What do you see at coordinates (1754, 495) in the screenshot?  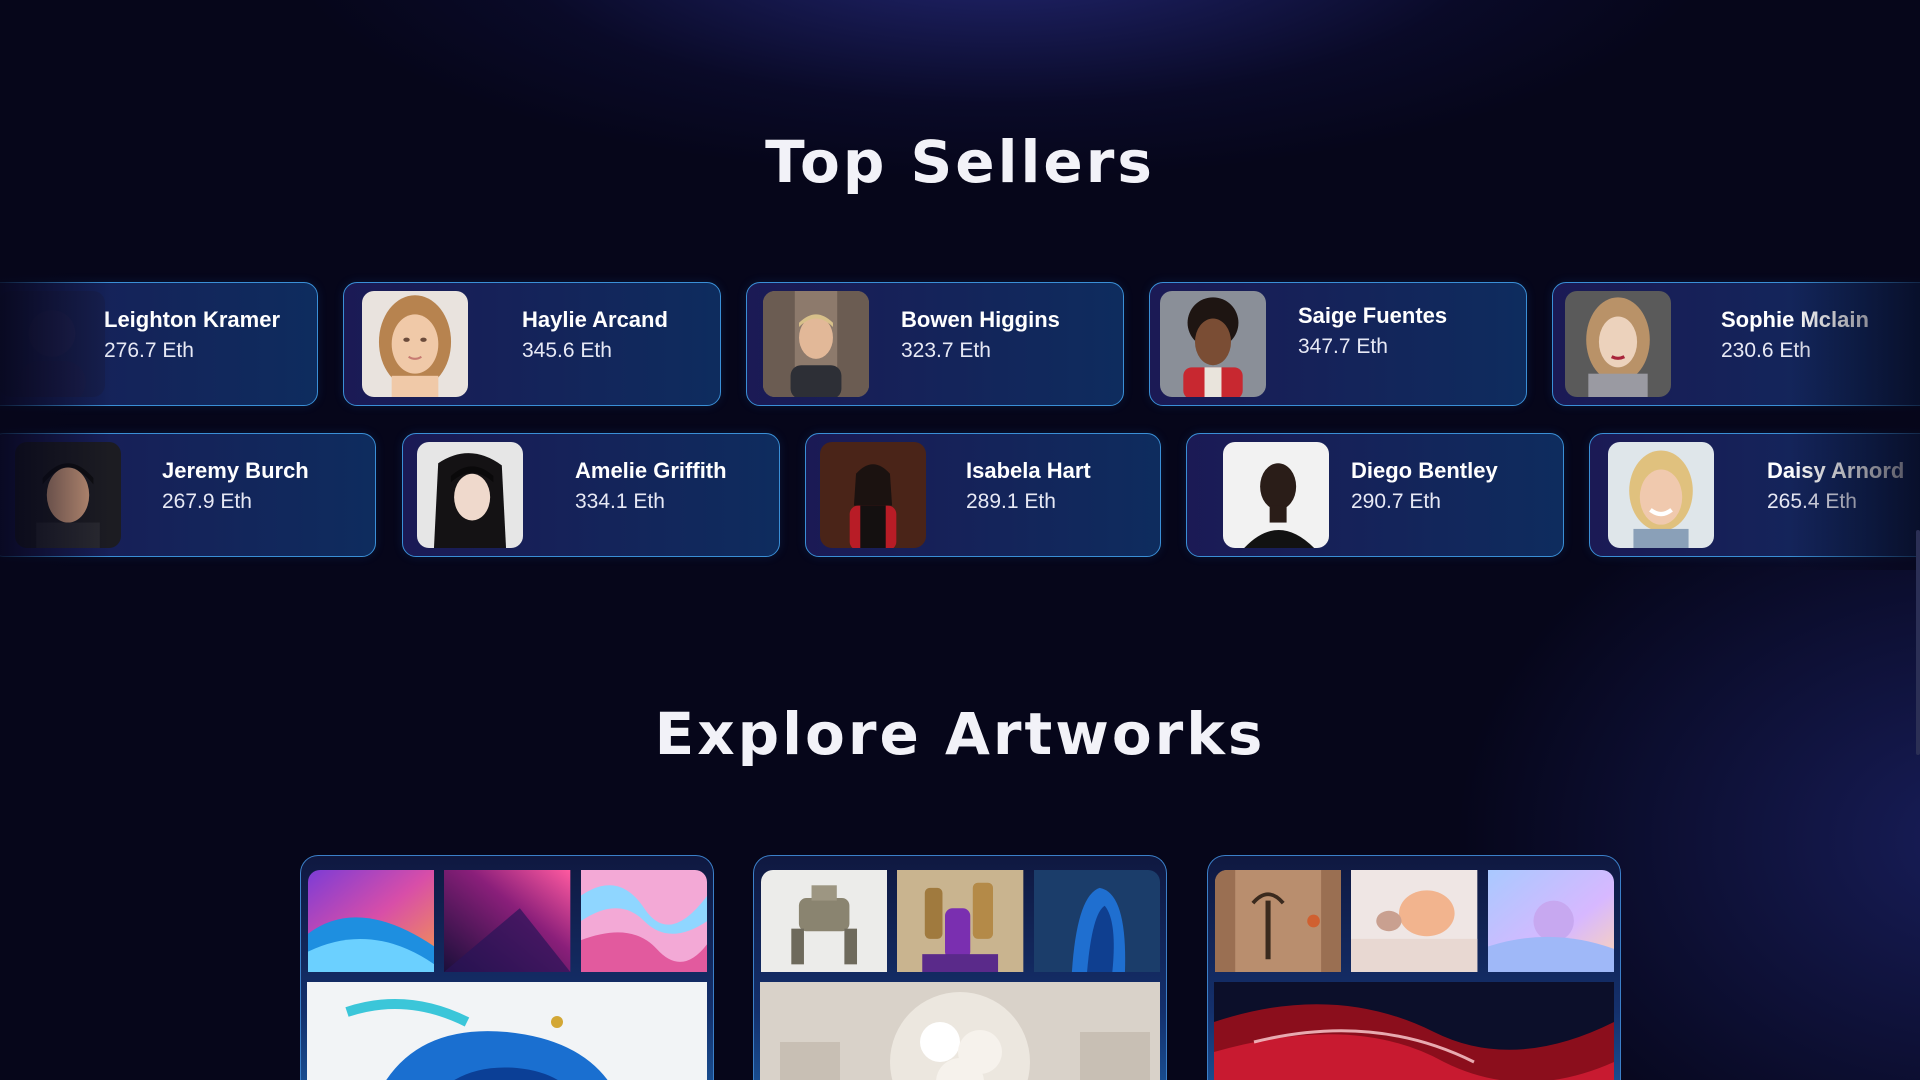 I see `seller-card: Daisy Arnord 265.4 Eth` at bounding box center [1754, 495].